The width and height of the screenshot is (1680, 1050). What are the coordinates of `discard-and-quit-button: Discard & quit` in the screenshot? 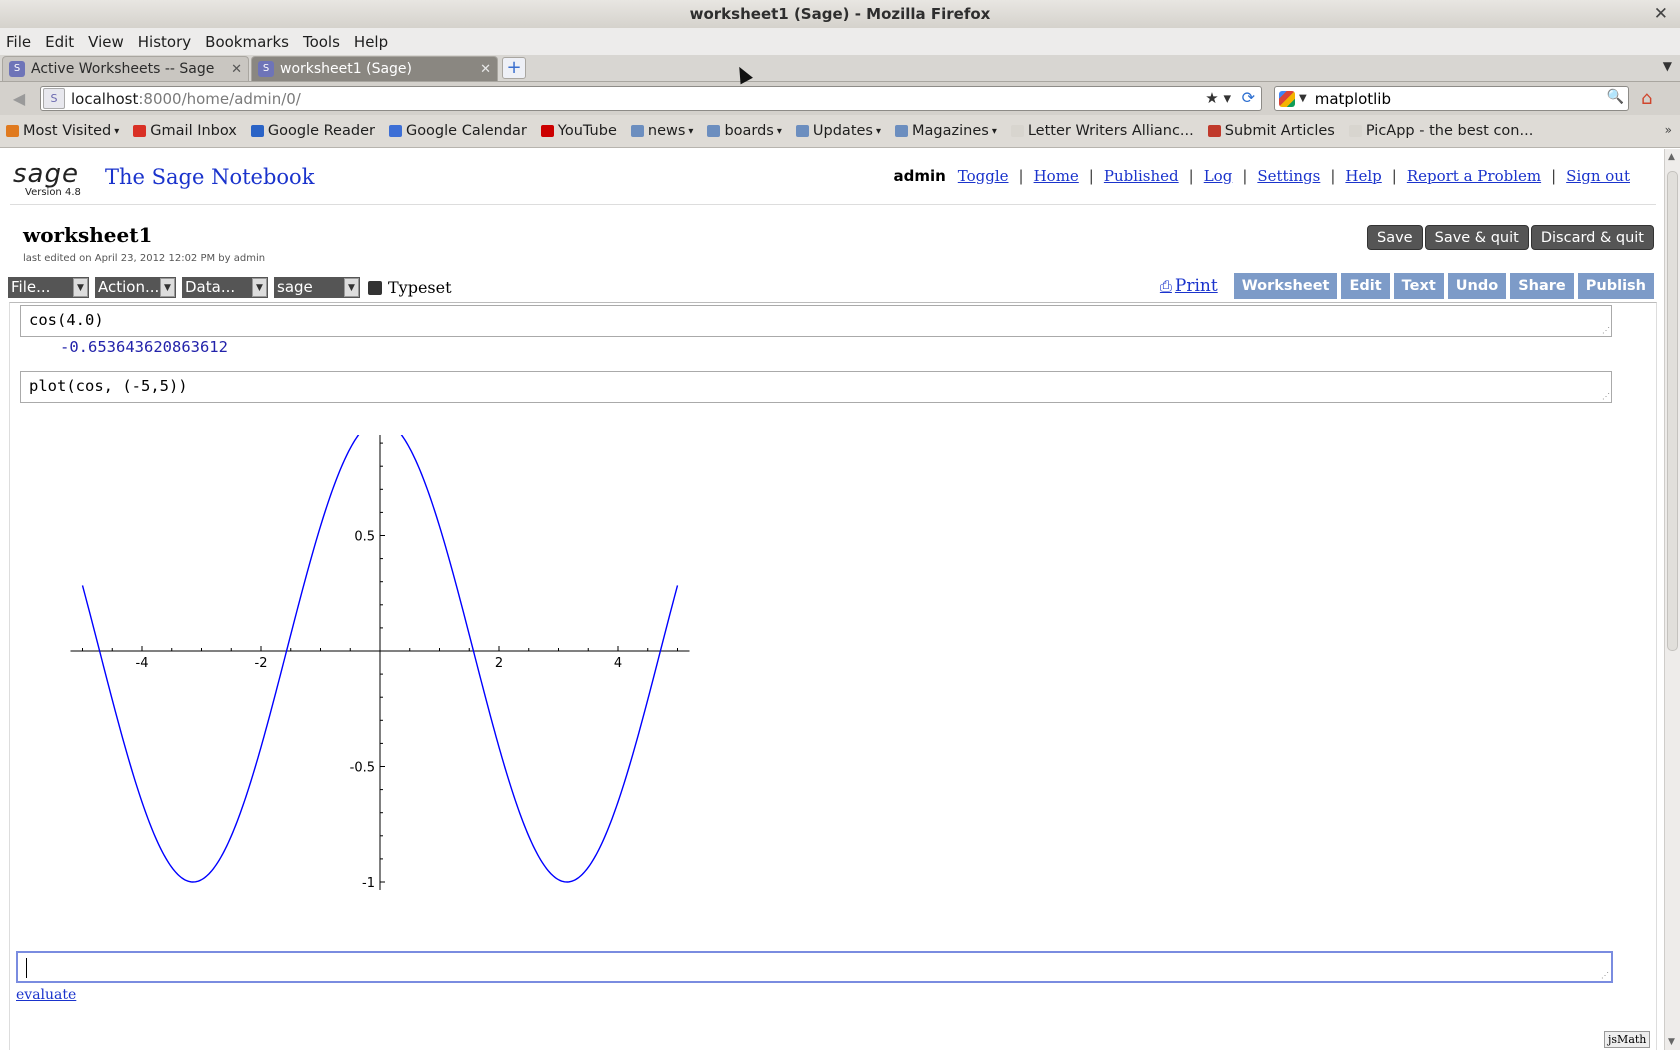 It's located at (1592, 237).